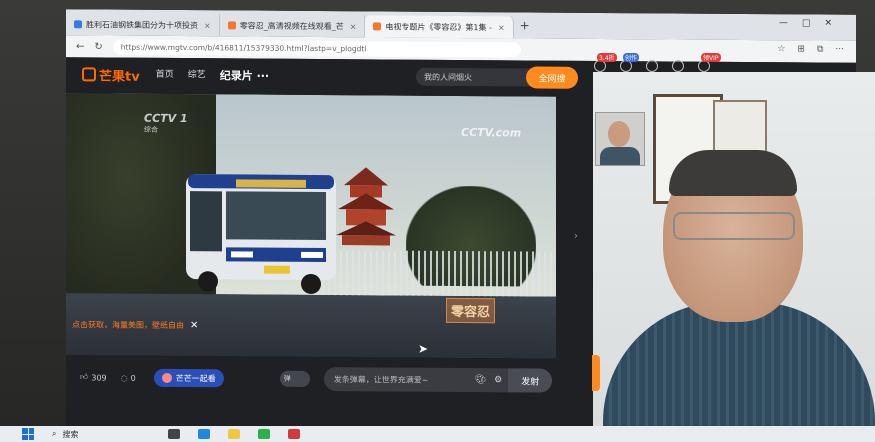 The image size is (875, 442). Describe the element at coordinates (678, 66) in the screenshot. I see `download-icon` at that location.